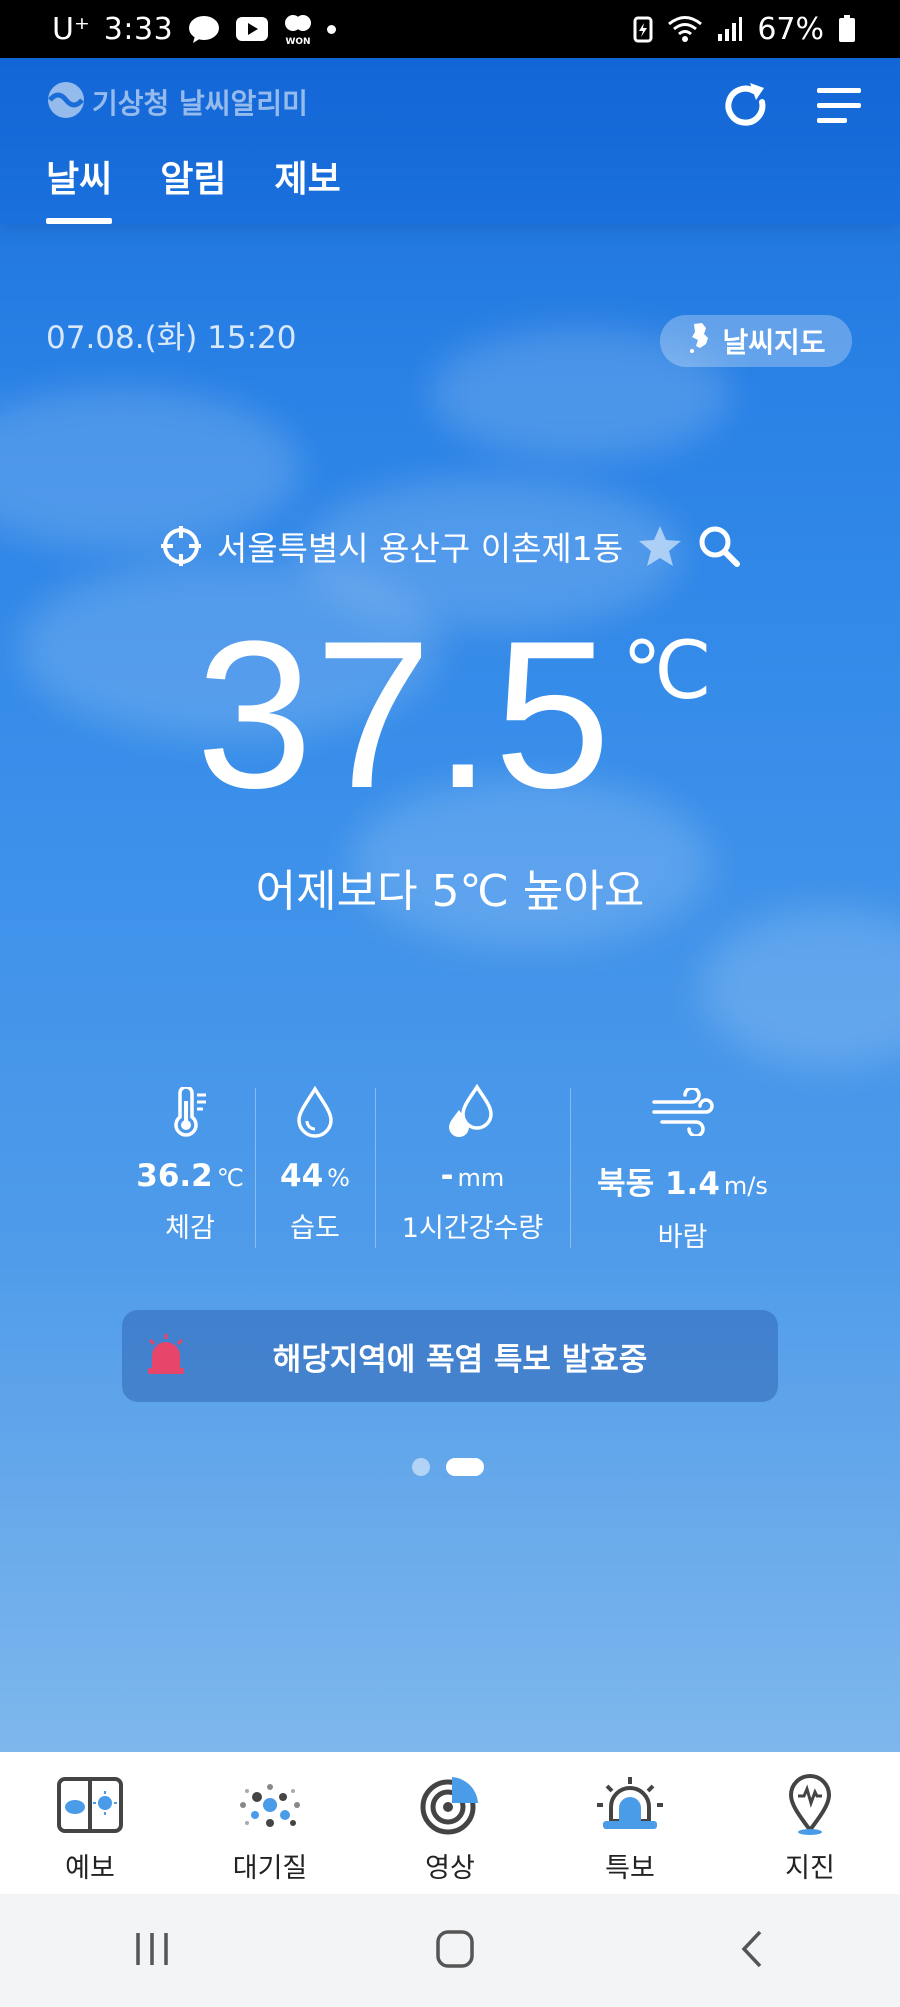 The width and height of the screenshot is (900, 2007). What do you see at coordinates (847, 29) in the screenshot?
I see `battery-icon` at bounding box center [847, 29].